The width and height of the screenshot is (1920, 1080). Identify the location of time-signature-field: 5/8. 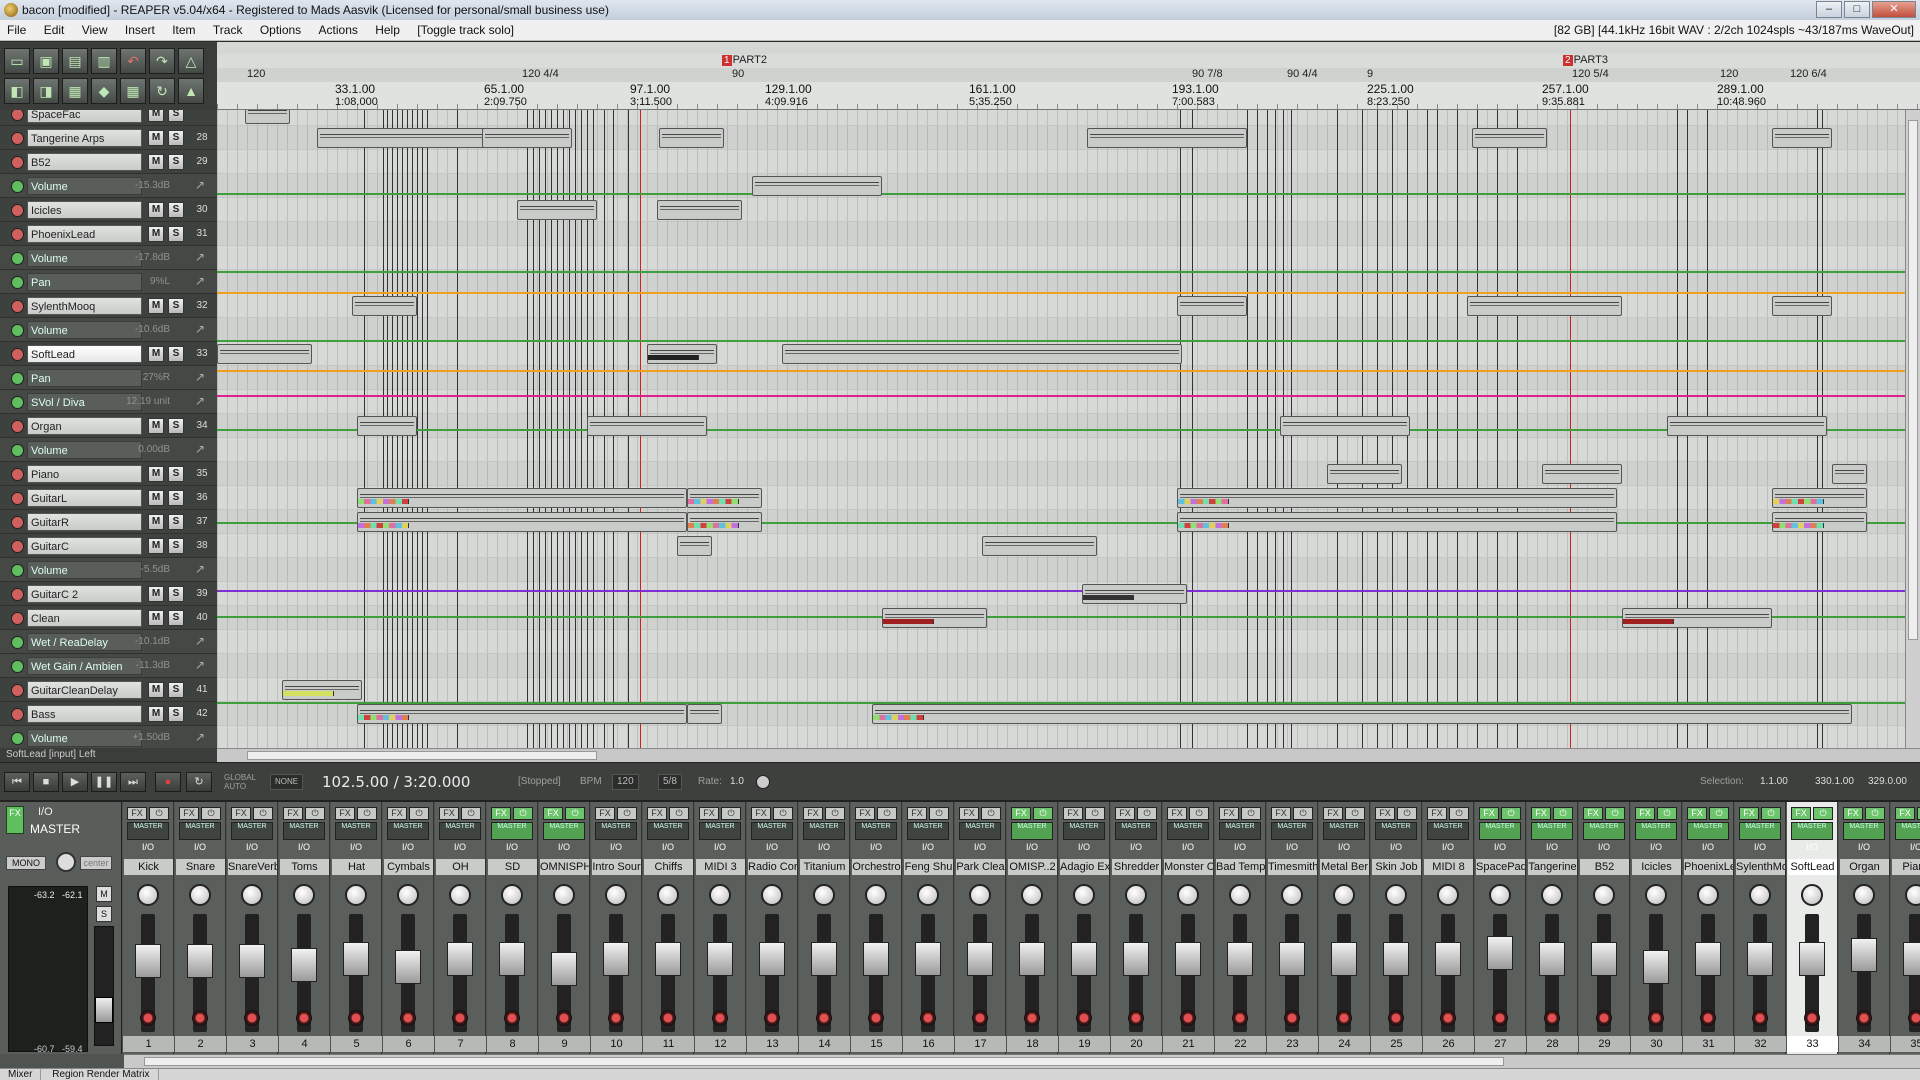
(670, 782).